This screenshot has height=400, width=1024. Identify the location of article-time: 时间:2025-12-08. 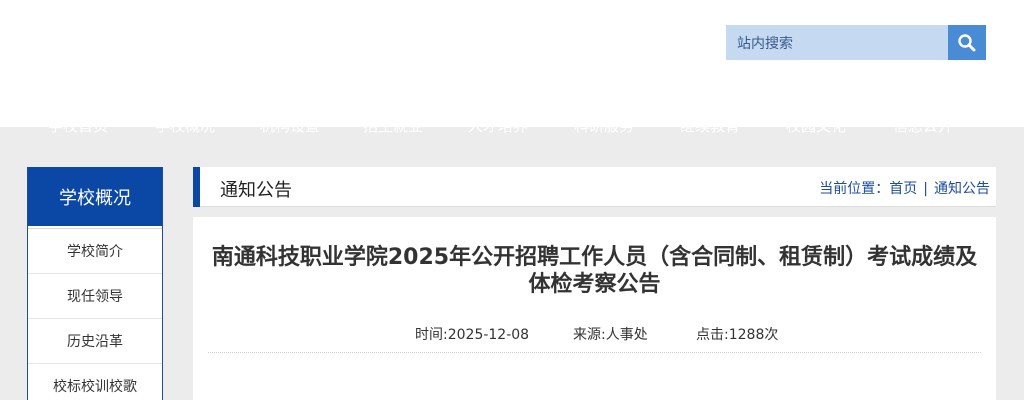
(472, 335).